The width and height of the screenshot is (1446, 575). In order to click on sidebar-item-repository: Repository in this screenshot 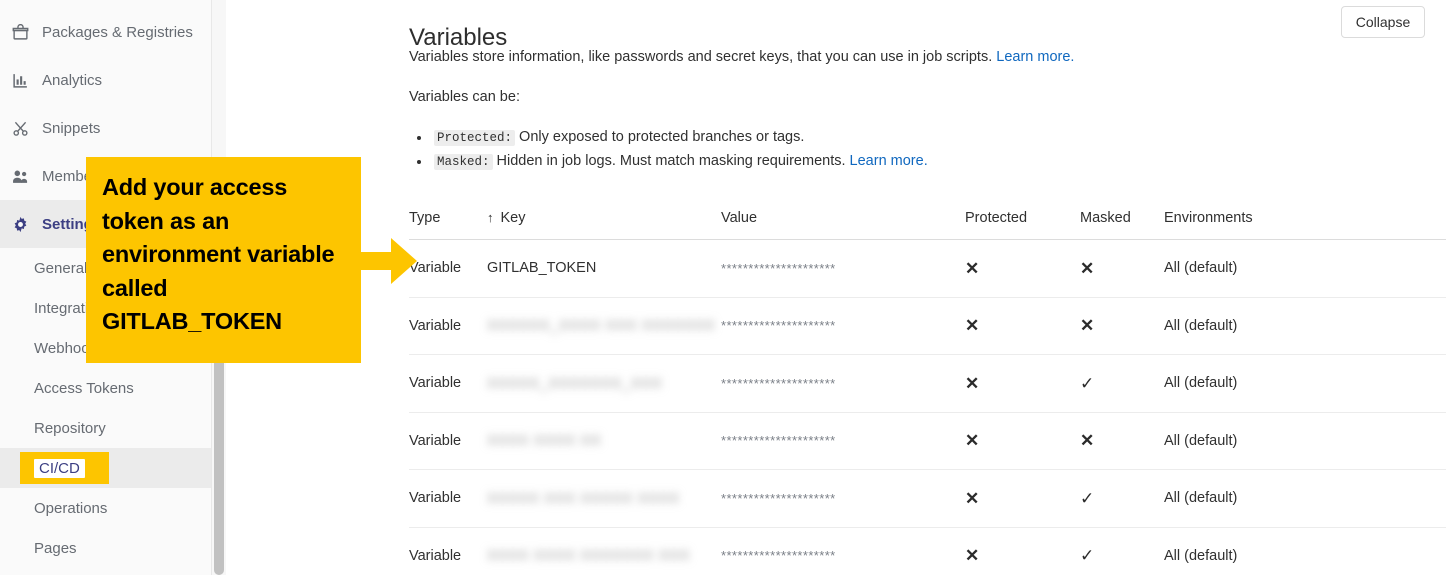, I will do `click(105, 428)`.